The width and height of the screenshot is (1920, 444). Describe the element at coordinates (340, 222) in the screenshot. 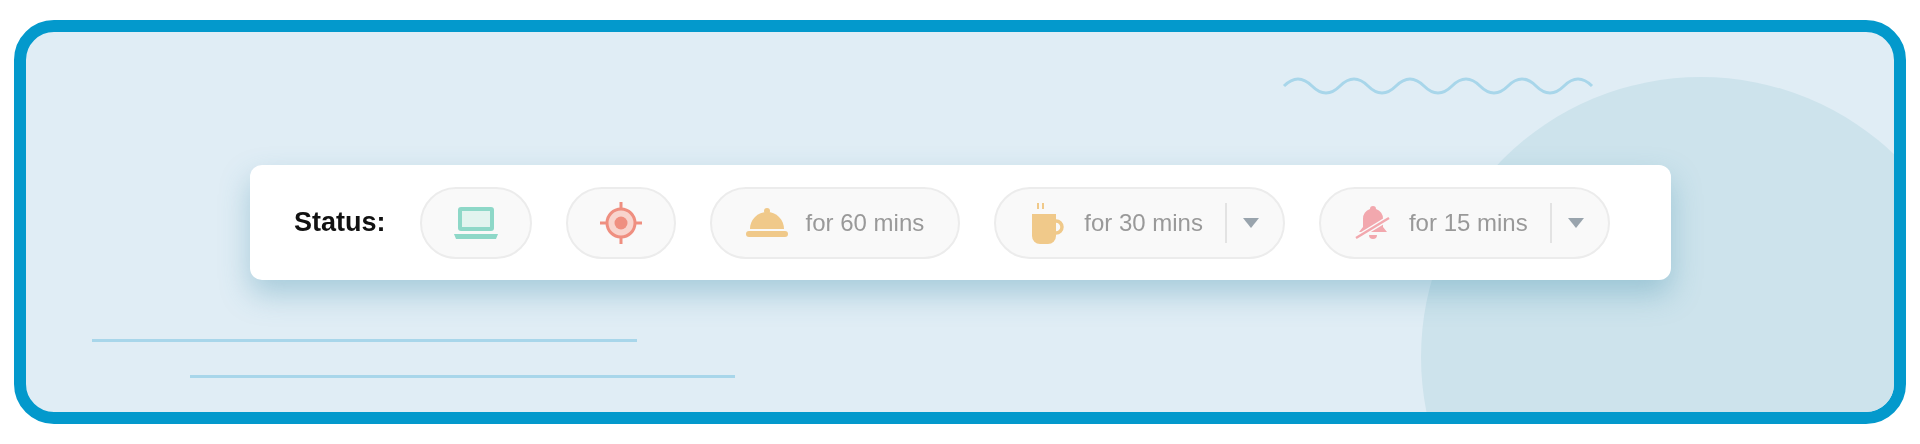

I see `status-label: Status:` at that location.